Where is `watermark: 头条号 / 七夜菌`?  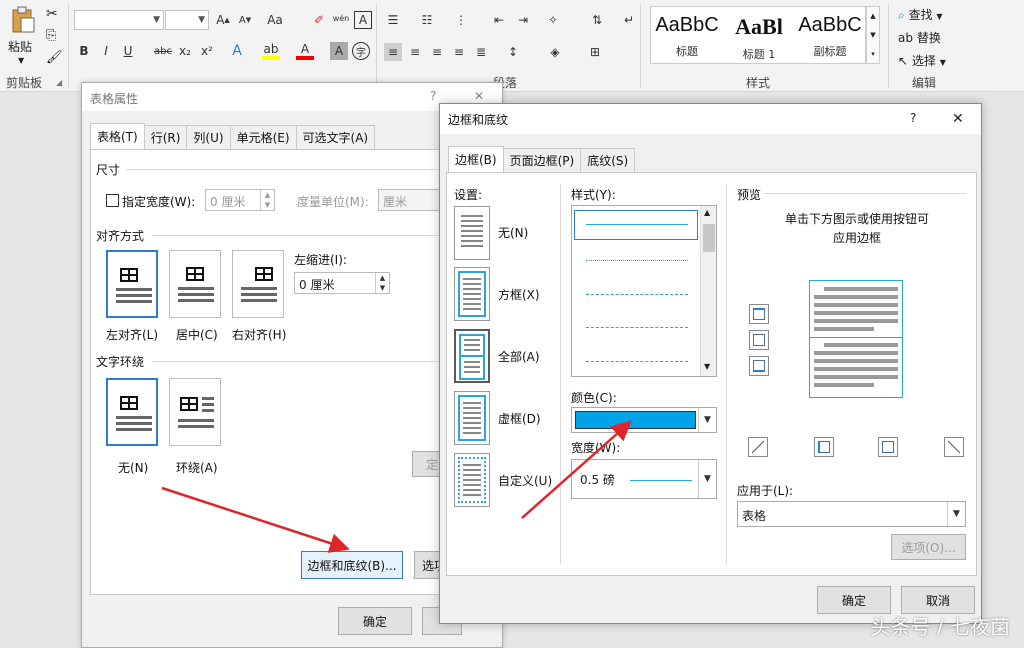 watermark: 头条号 / 七夜菌 is located at coordinates (940, 627).